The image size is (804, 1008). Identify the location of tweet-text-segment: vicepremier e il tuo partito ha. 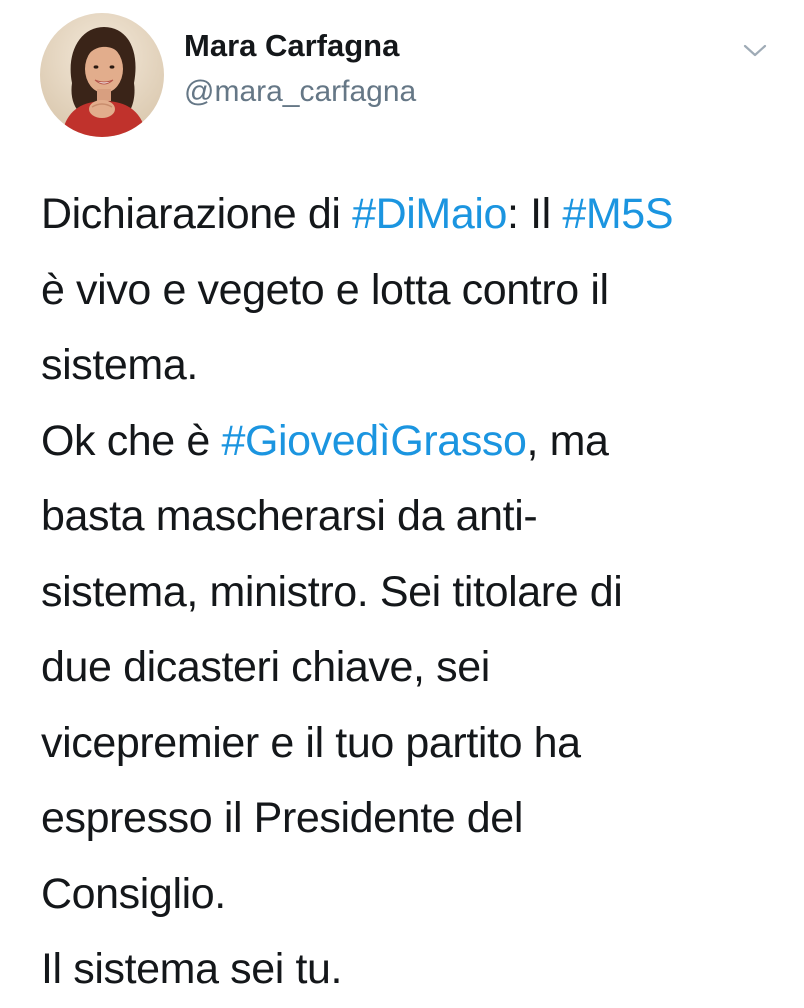
(311, 742).